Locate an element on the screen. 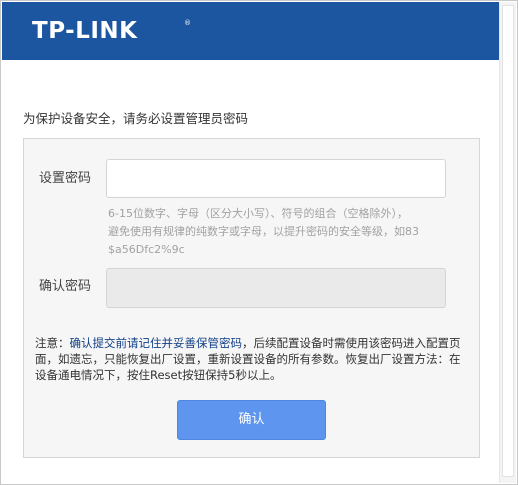 Image resolution: width=518 pixels, height=485 pixels. confirm-password-label: 确认密码 is located at coordinates (65, 286).